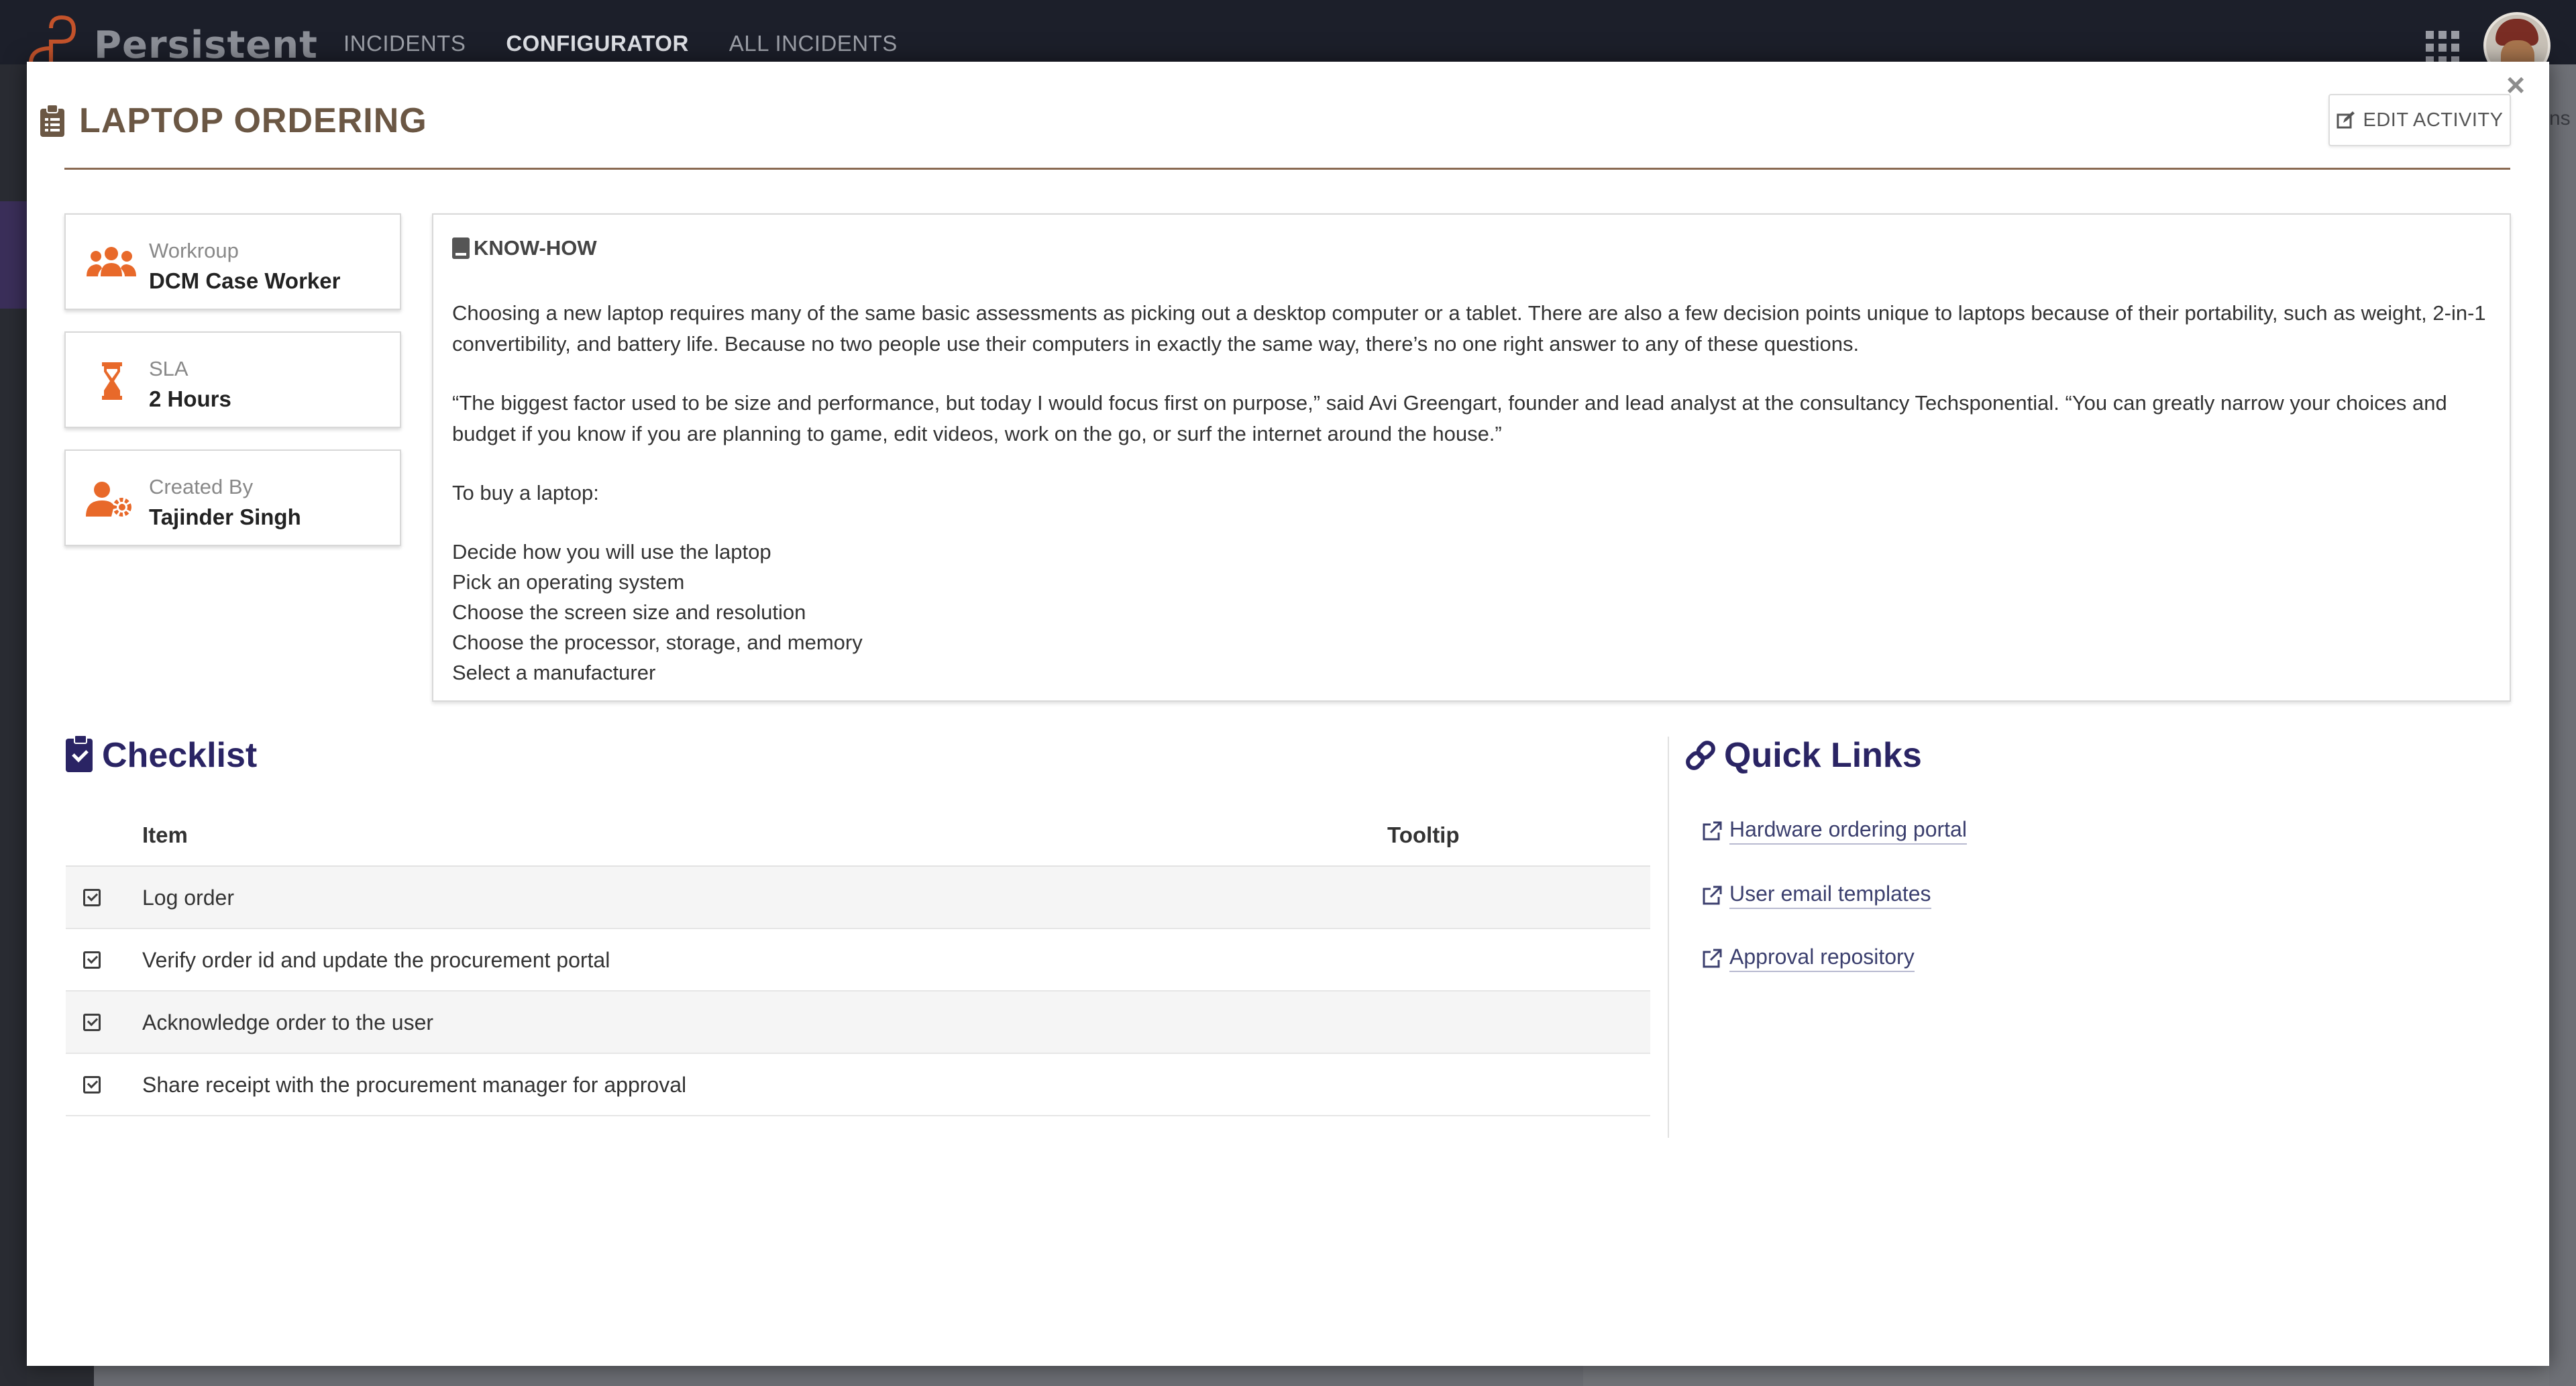  I want to click on know-how-paragraph: To buy a laptop:, so click(525, 492).